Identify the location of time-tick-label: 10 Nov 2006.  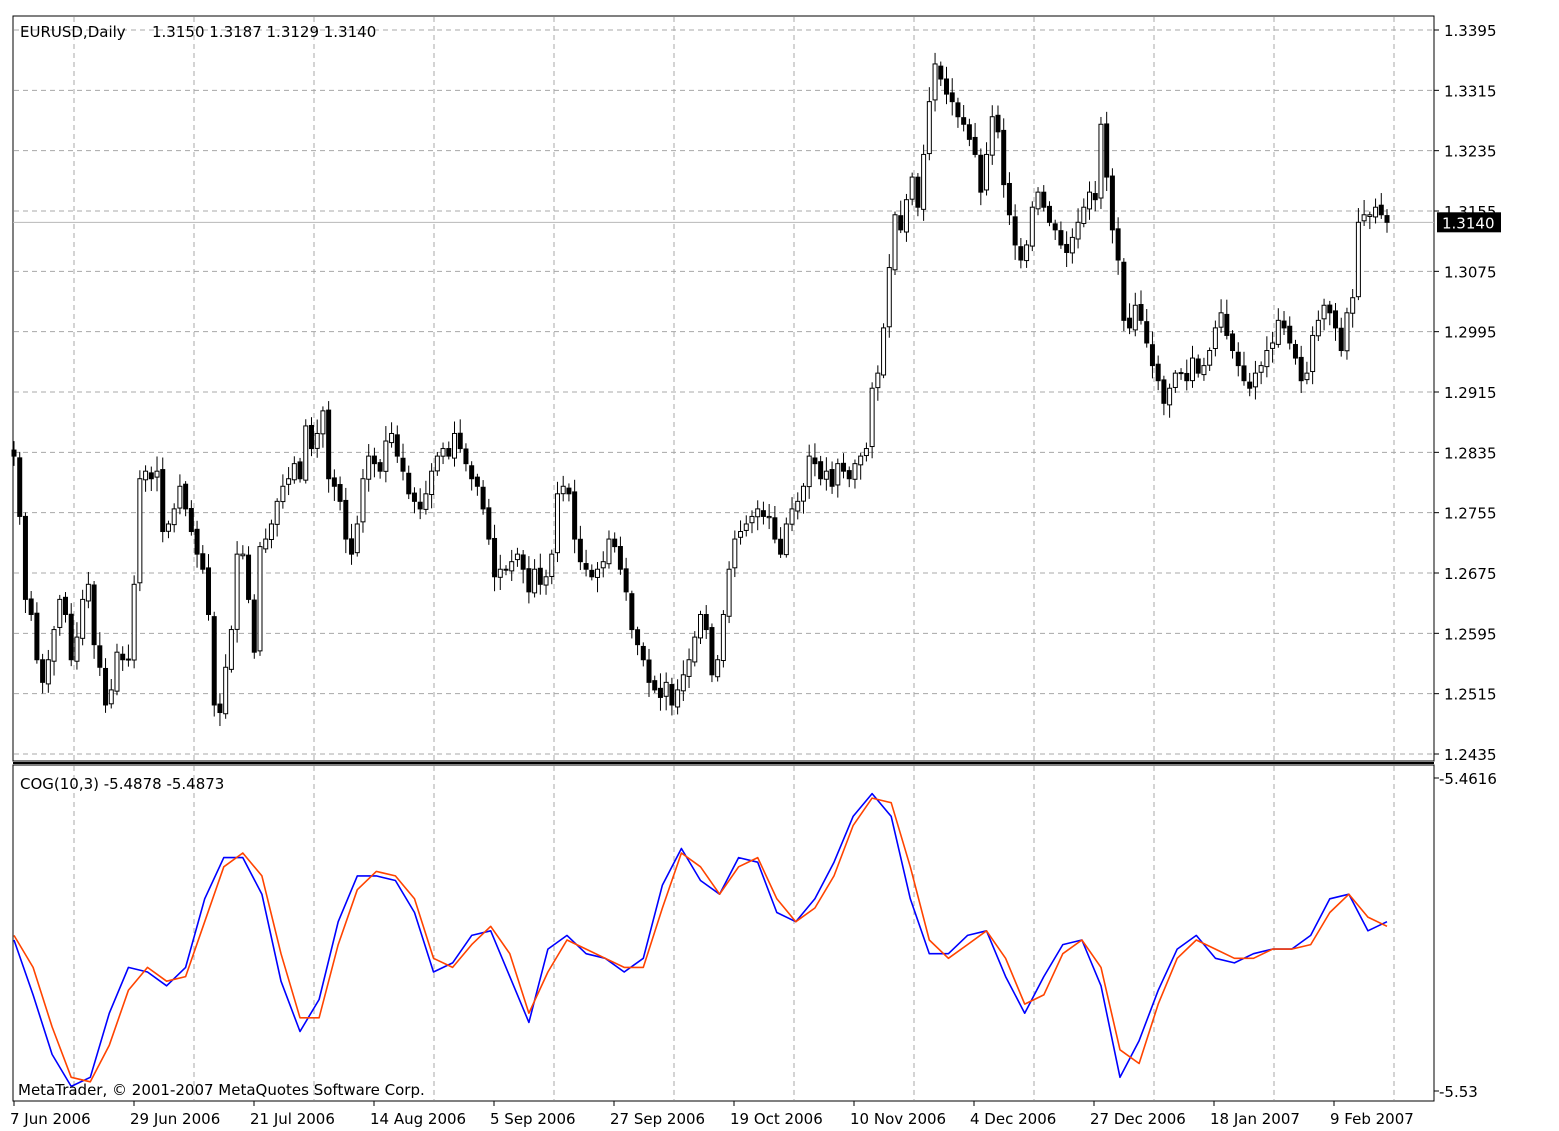
(898, 1119).